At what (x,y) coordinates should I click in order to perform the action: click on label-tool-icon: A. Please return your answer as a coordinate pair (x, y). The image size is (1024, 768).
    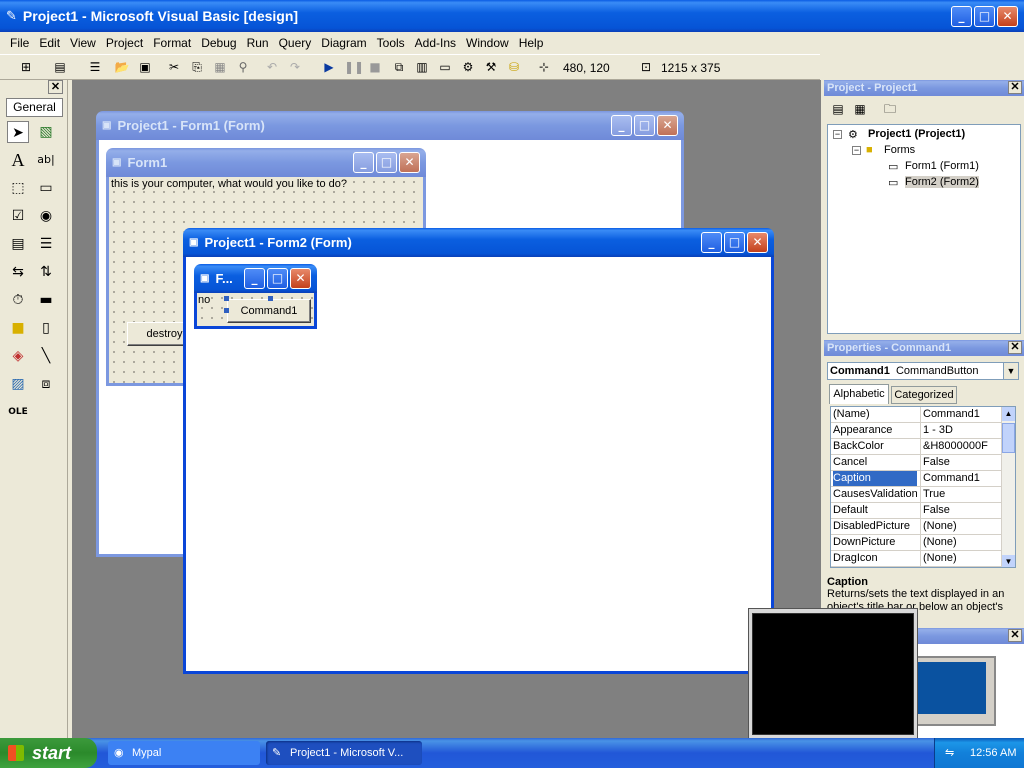
    Looking at the image, I should click on (18, 160).